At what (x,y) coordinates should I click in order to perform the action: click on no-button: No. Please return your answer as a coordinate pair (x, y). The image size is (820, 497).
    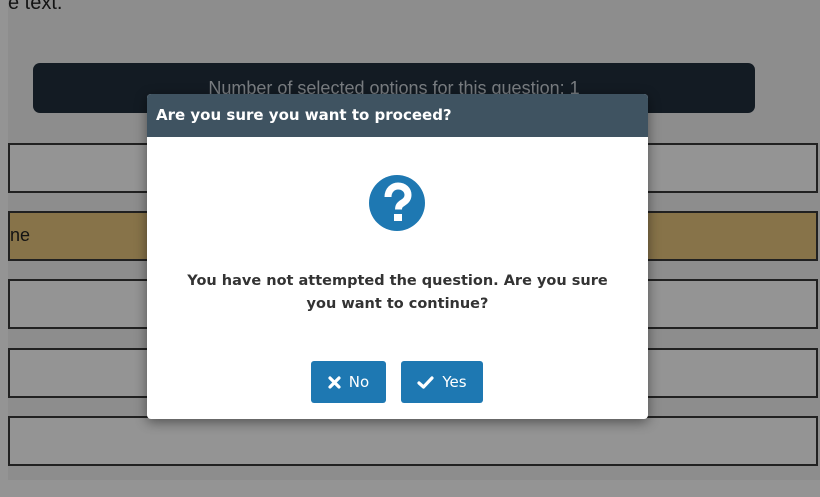
    Looking at the image, I should click on (348, 382).